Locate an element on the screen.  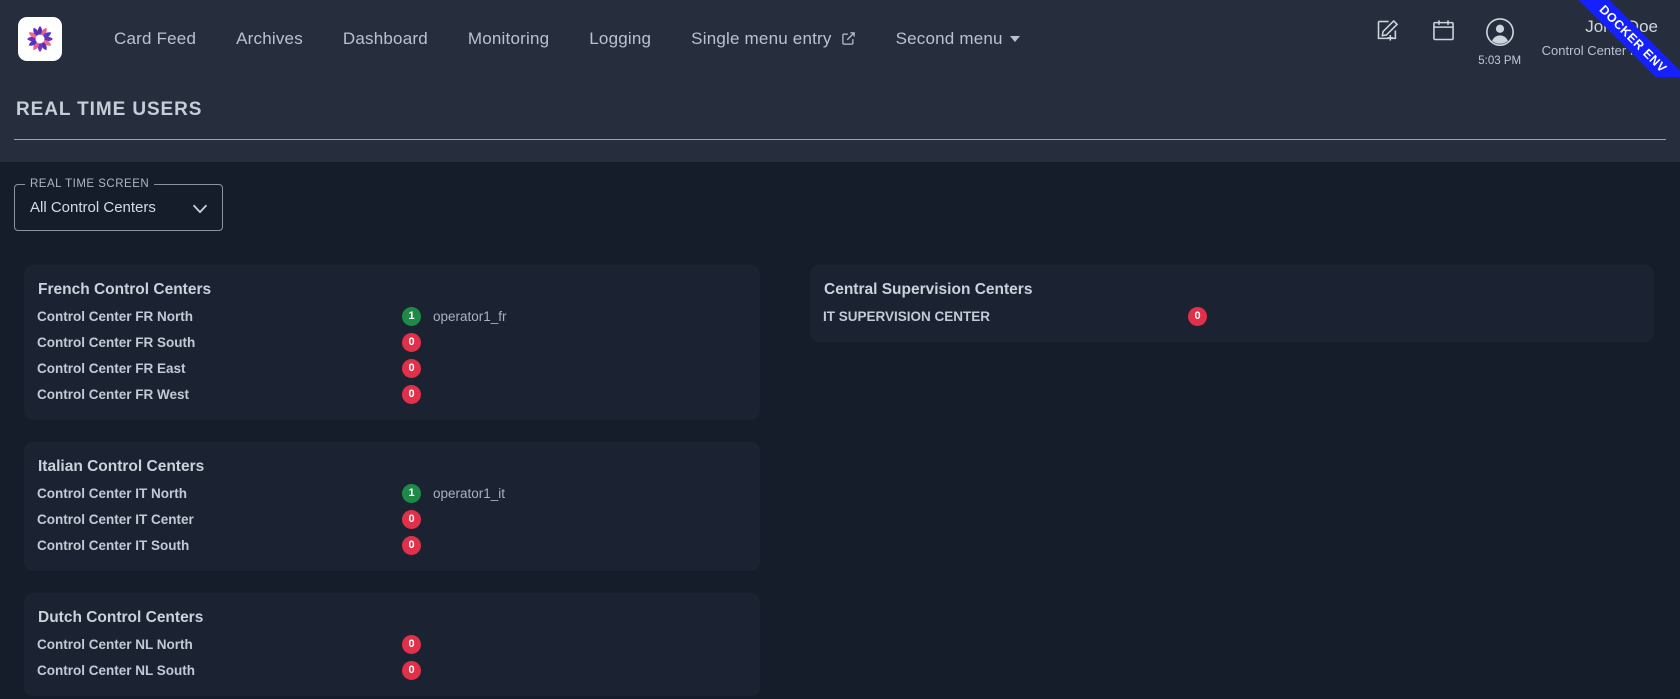
nav-label: Archives is located at coordinates (269, 38).